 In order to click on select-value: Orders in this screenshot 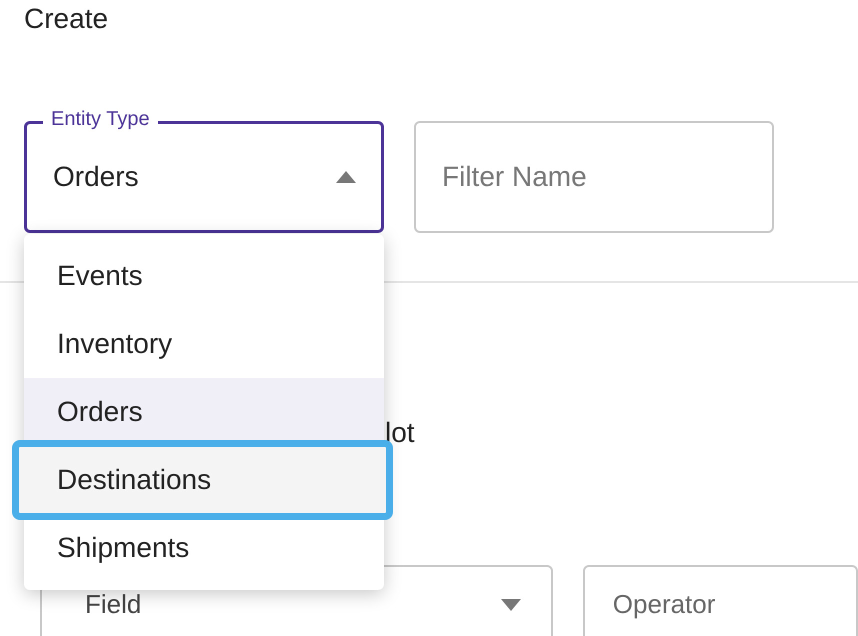, I will do `click(96, 177)`.